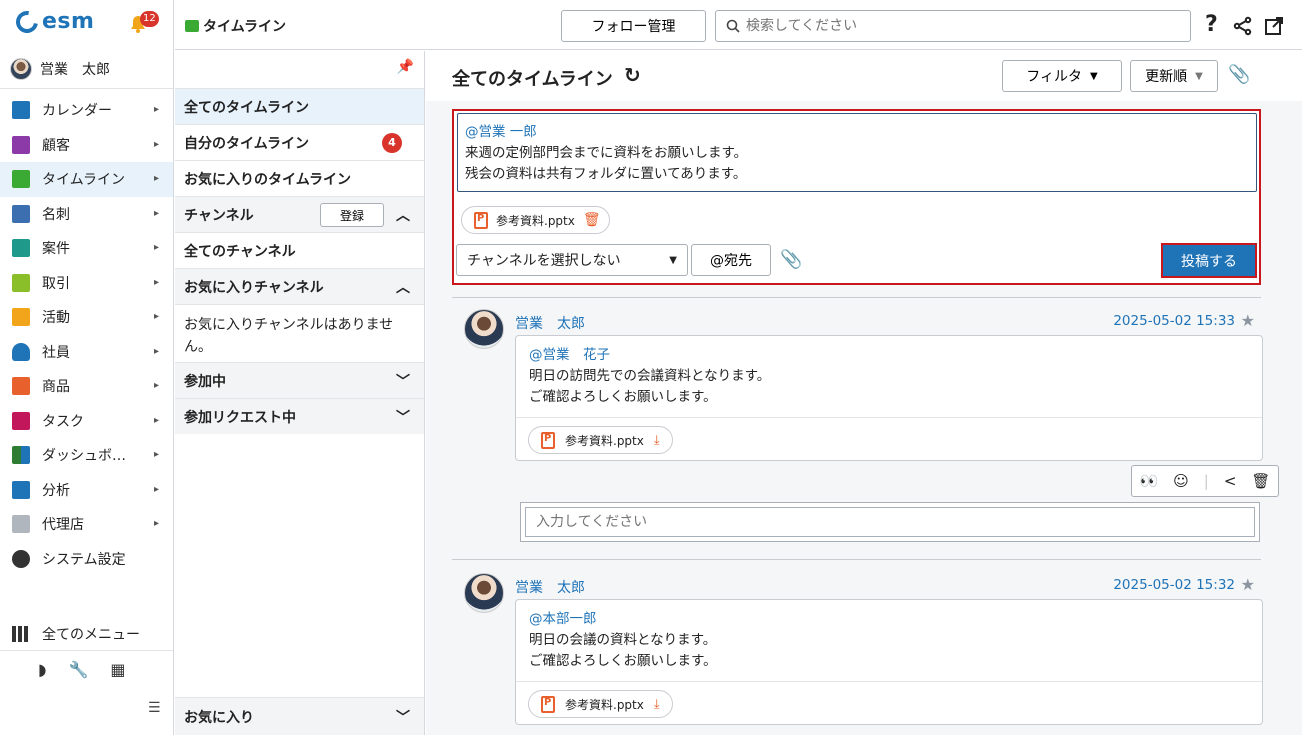  Describe the element at coordinates (86, 524) in the screenshot. I see `nav-item-agency: 代理店 ▸` at that location.